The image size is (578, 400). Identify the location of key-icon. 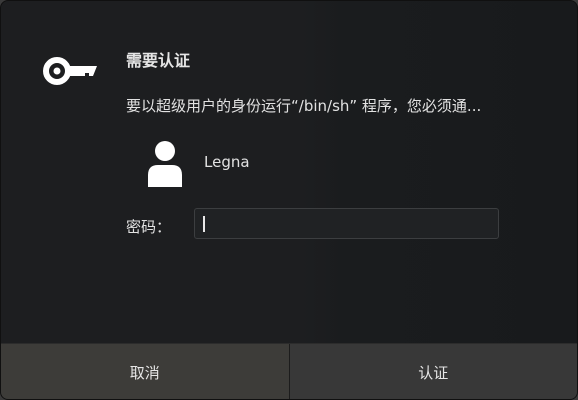
(70, 71).